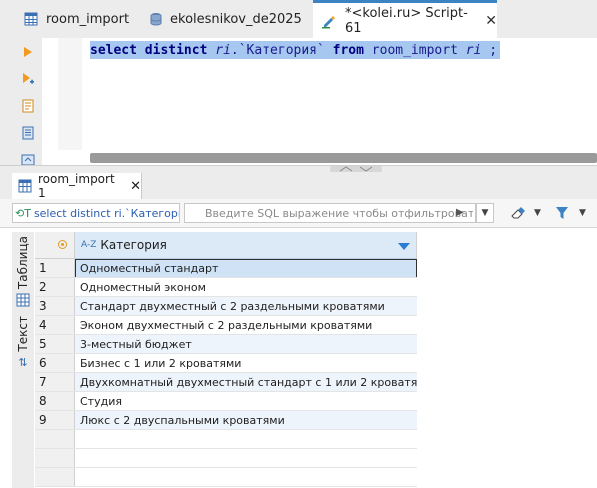 The width and height of the screenshot is (597, 488). Describe the element at coordinates (106, 213) in the screenshot. I see `query-text: select distinct ri.`Категори` at that location.